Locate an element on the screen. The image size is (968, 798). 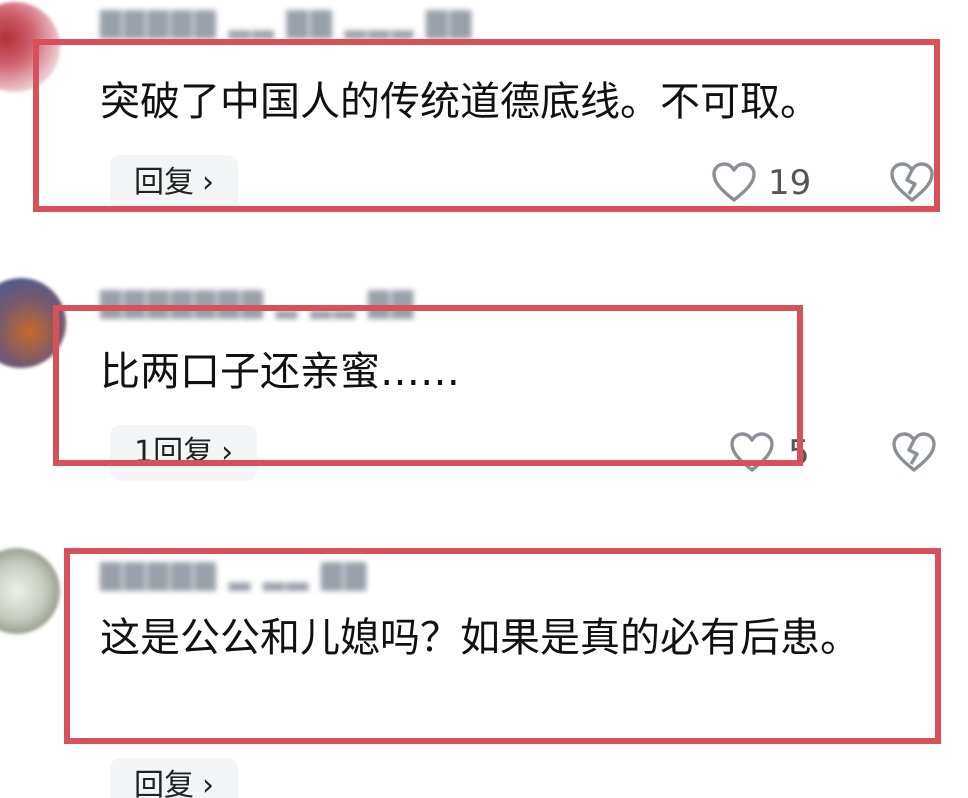
comment-meta-blurred: ▇▇▇▇▇ ▂ ▂▂ ▇▇ is located at coordinates (234, 574).